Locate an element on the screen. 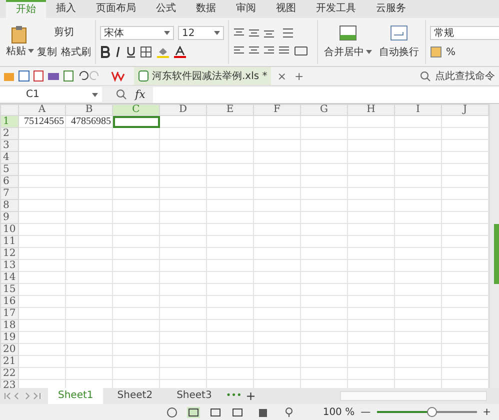  spreadsheet-file-icon is located at coordinates (143, 76).